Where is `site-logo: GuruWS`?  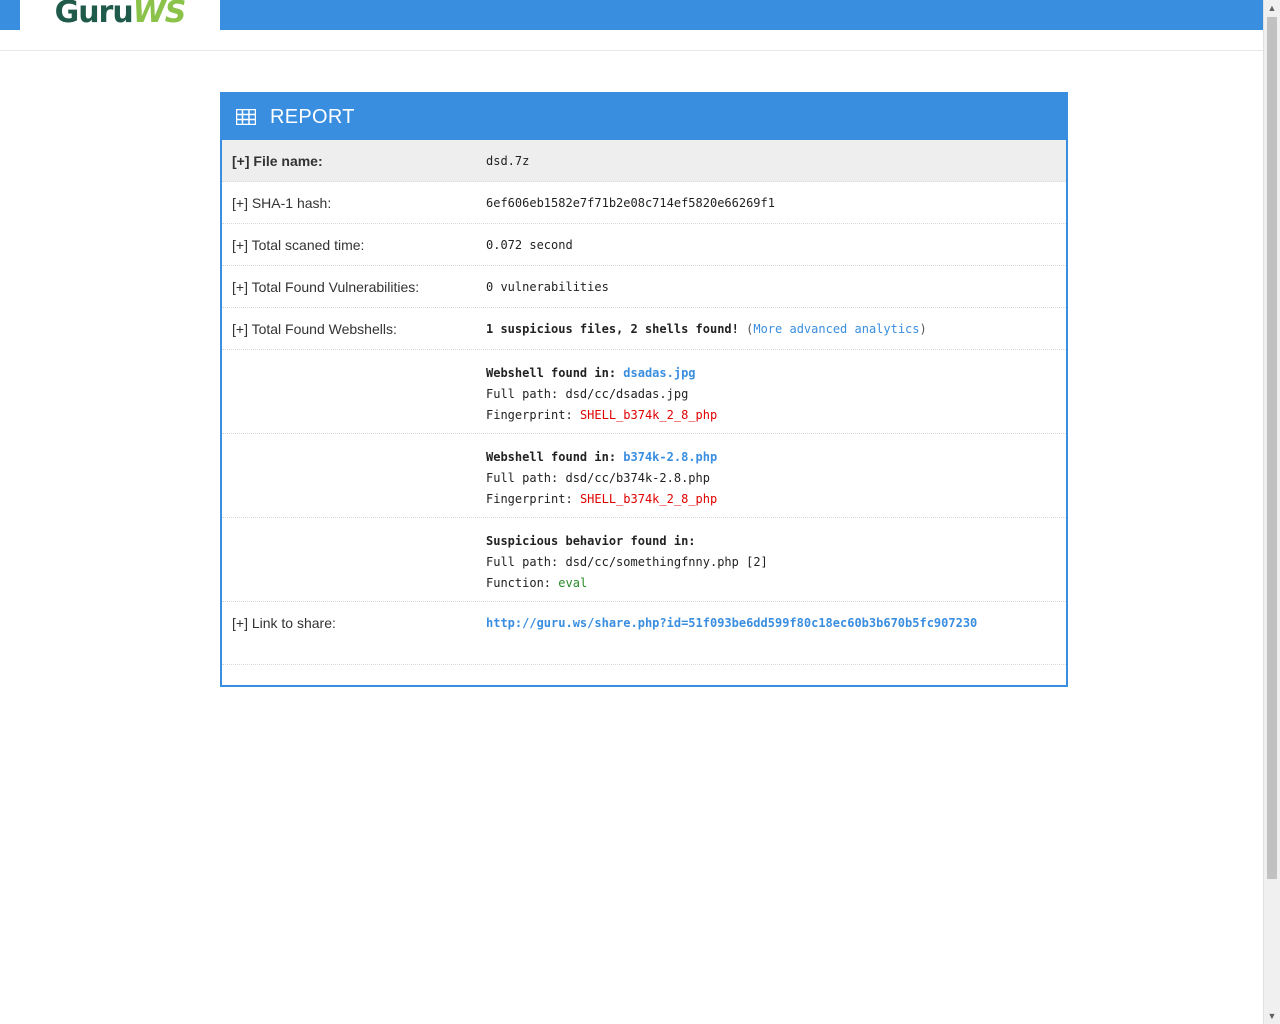
site-logo: GuruWS is located at coordinates (120, 15).